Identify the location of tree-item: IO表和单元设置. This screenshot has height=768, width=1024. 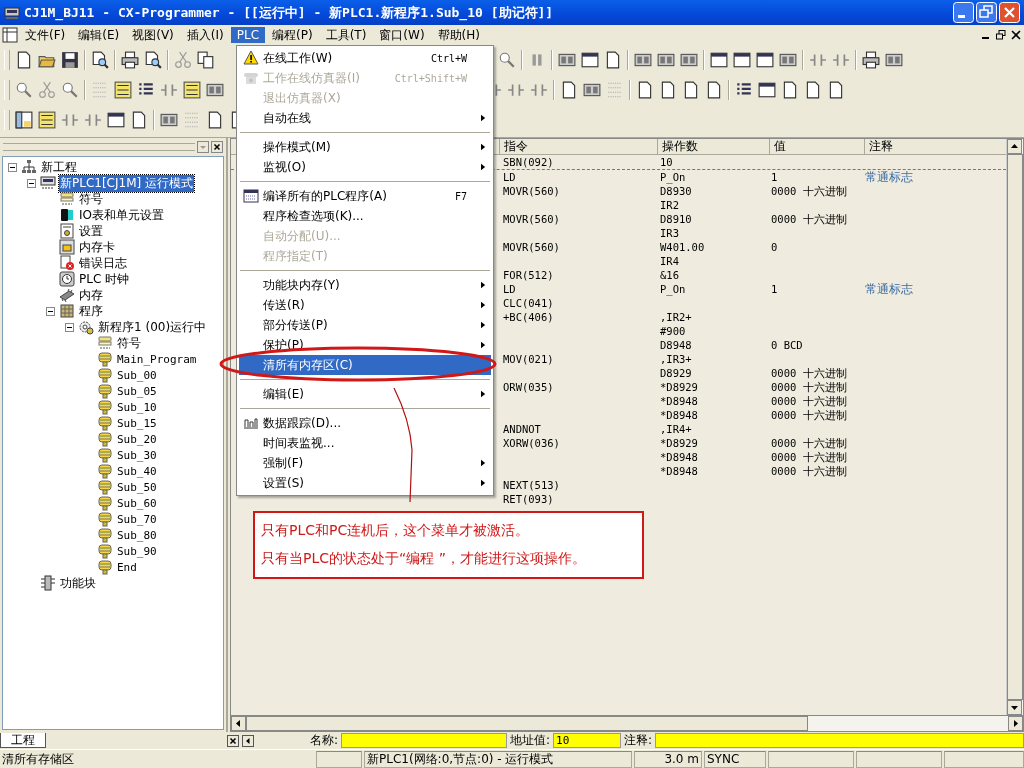
(121, 215).